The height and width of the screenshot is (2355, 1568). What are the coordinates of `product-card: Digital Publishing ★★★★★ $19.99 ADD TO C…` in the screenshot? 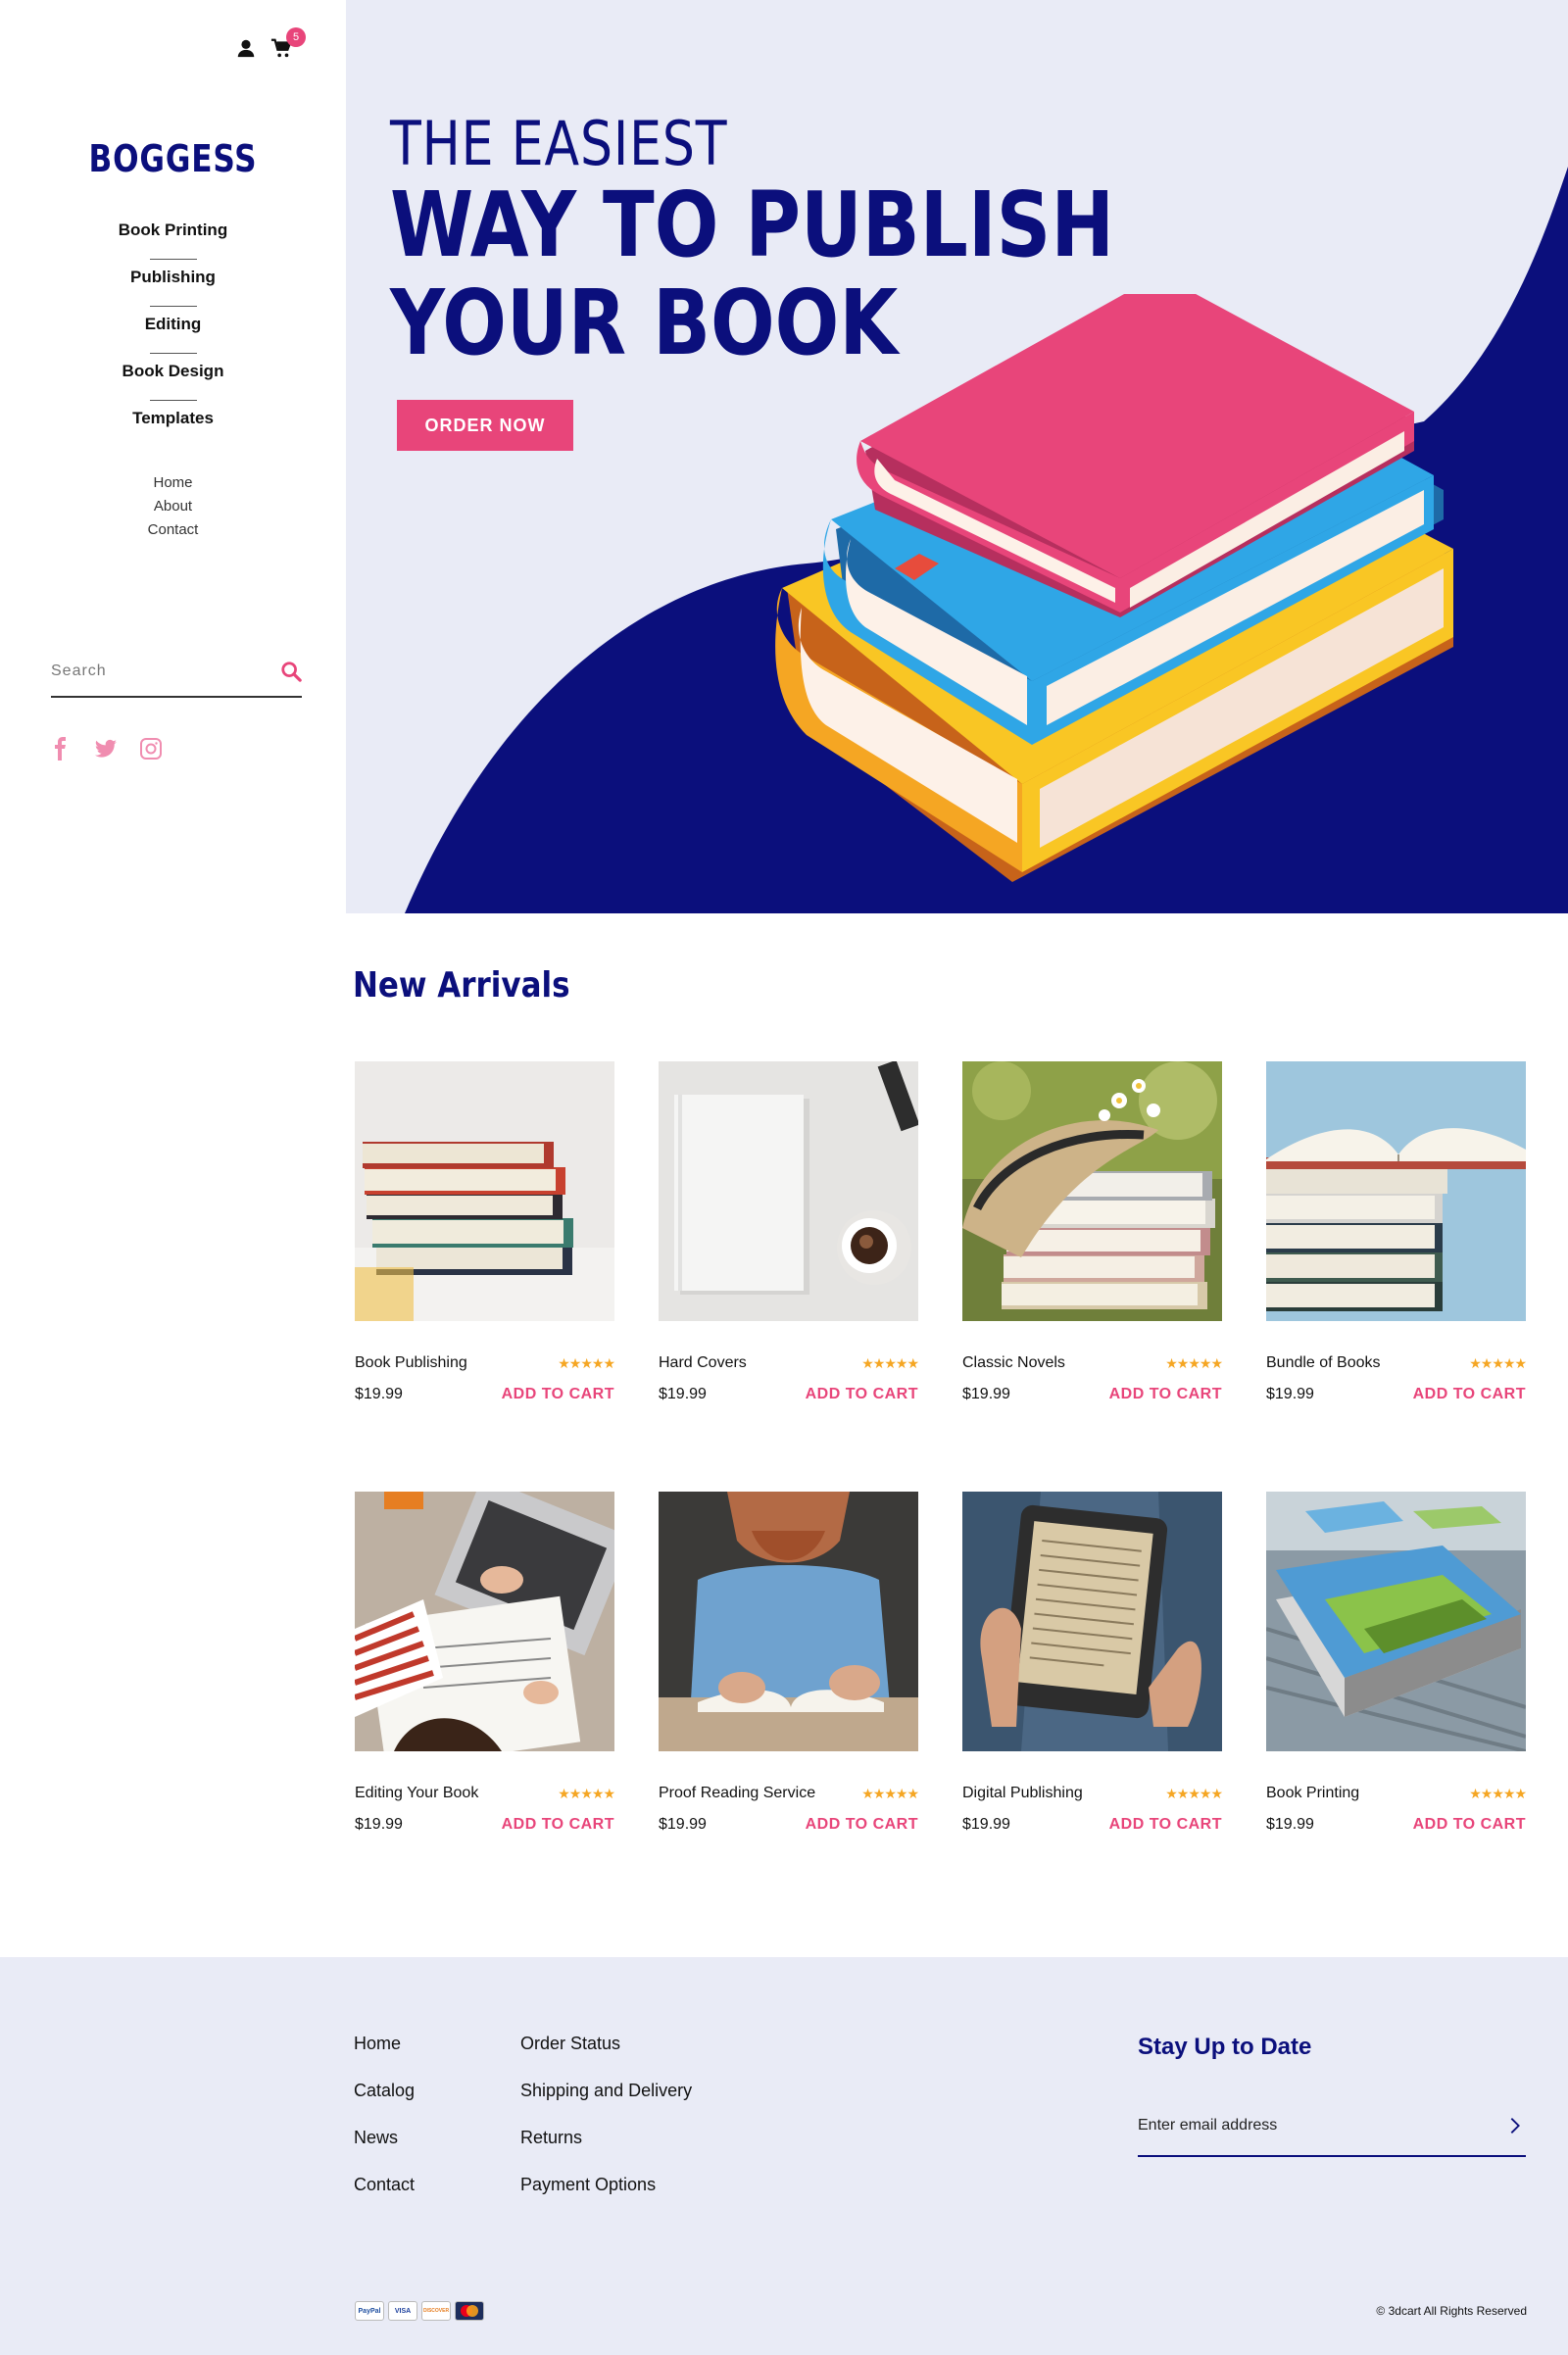 It's located at (1092, 1663).